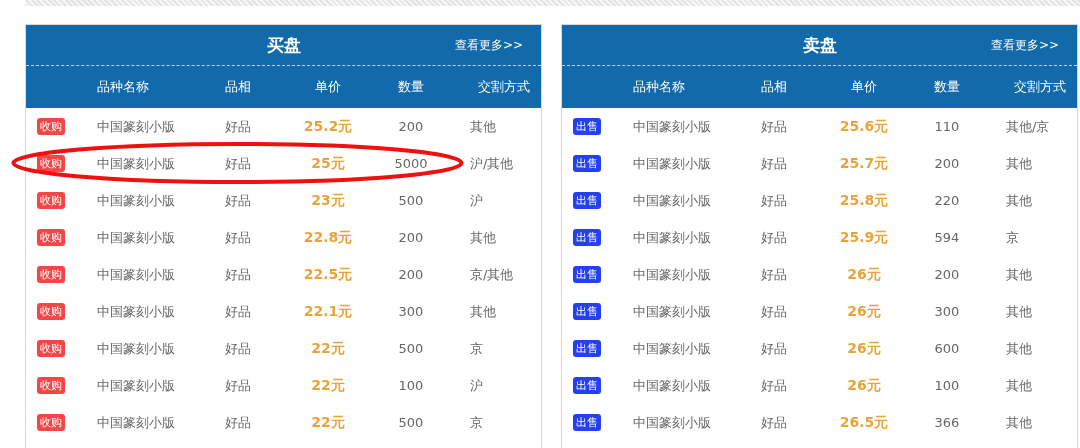 The height and width of the screenshot is (448, 1080). I want to click on column-header: 交割方式, so click(504, 87).